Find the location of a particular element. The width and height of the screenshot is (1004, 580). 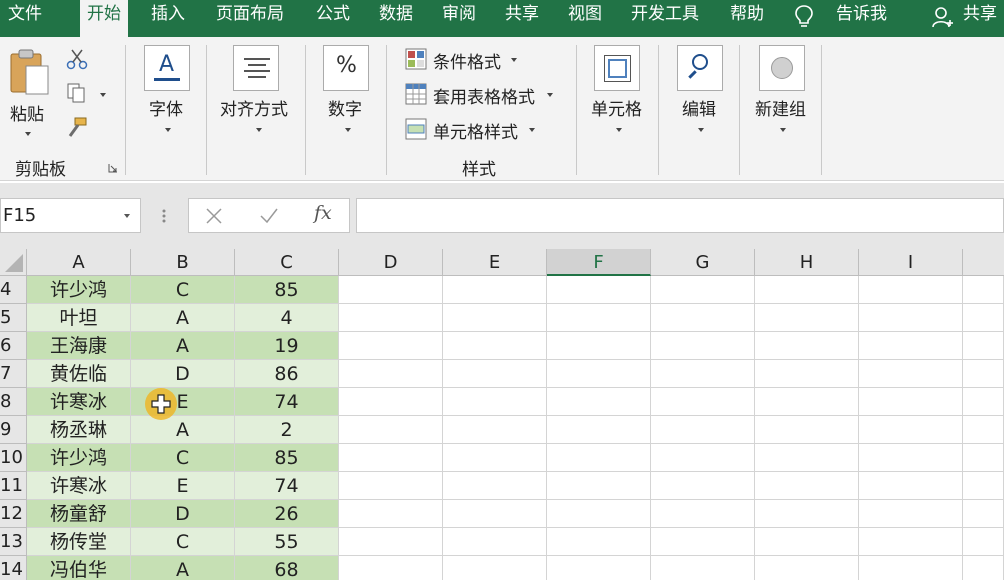

cells-dropdown-icon is located at coordinates (619, 130).